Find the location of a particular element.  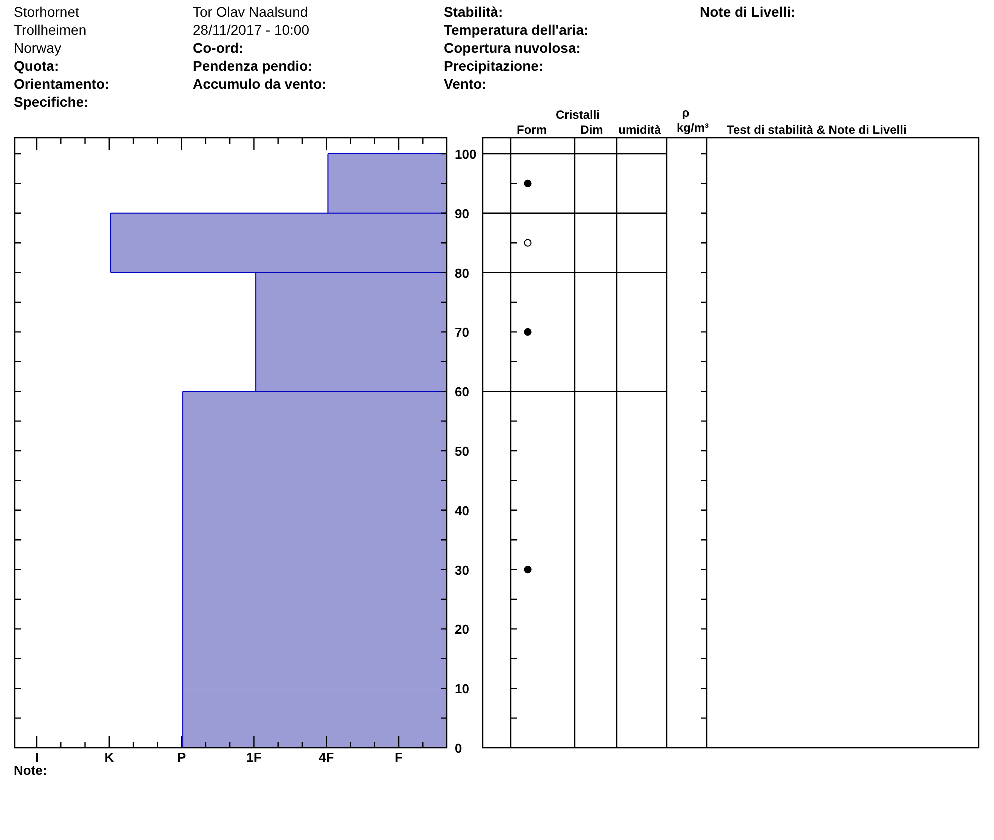

column-heading: umidità is located at coordinates (640, 130).